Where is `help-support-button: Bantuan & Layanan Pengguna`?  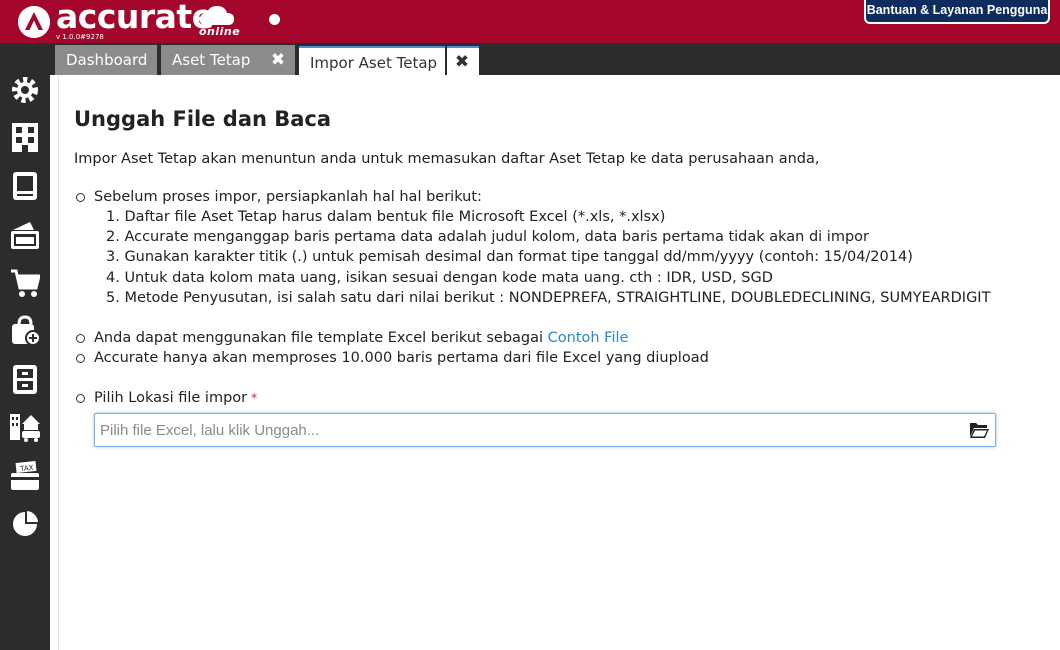 help-support-button: Bantuan & Layanan Pengguna is located at coordinates (957, 12).